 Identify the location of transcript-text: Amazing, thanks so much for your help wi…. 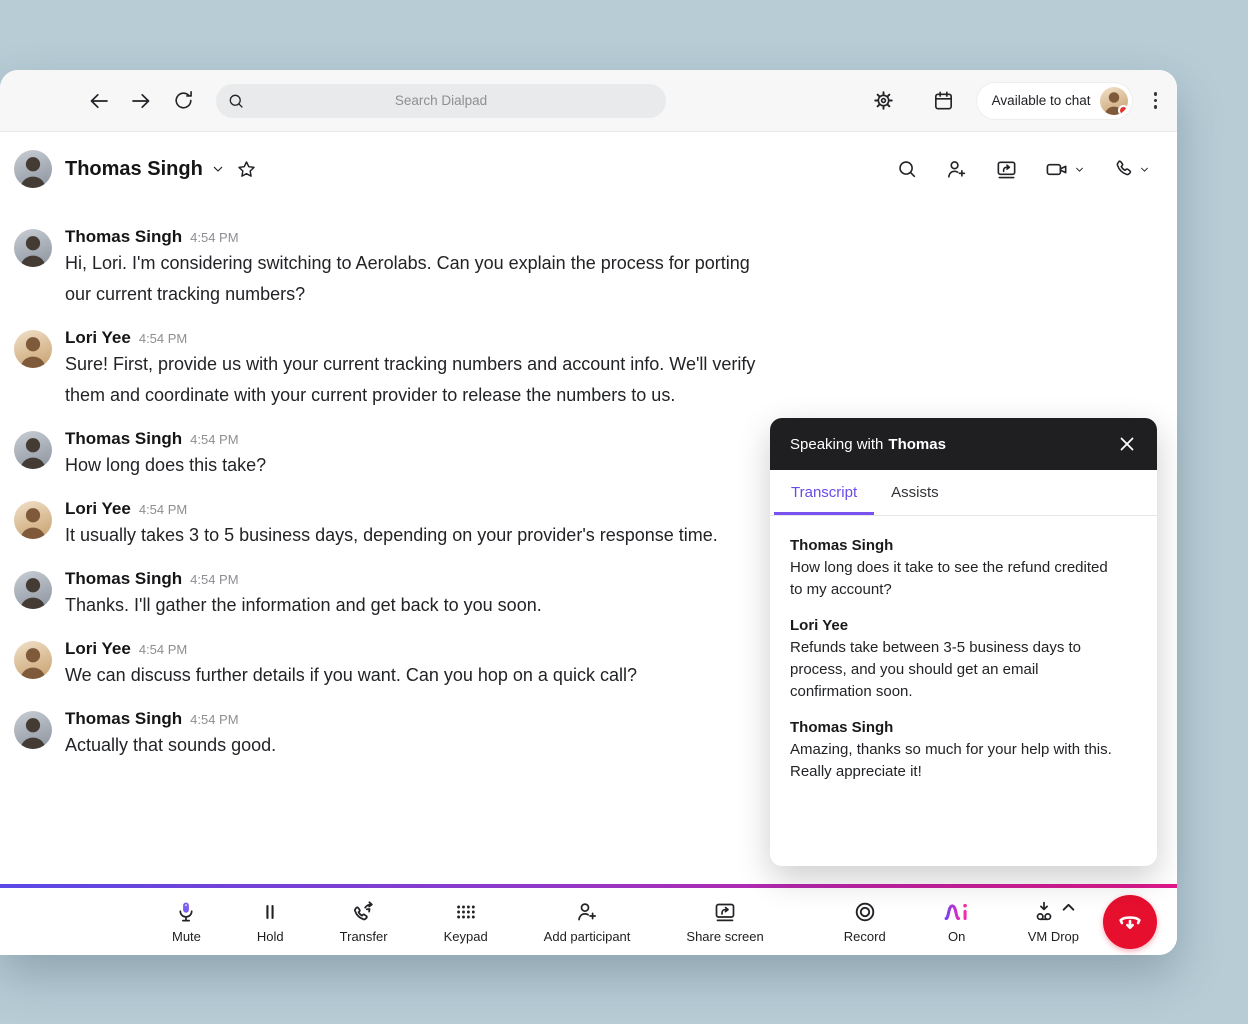
(951, 760).